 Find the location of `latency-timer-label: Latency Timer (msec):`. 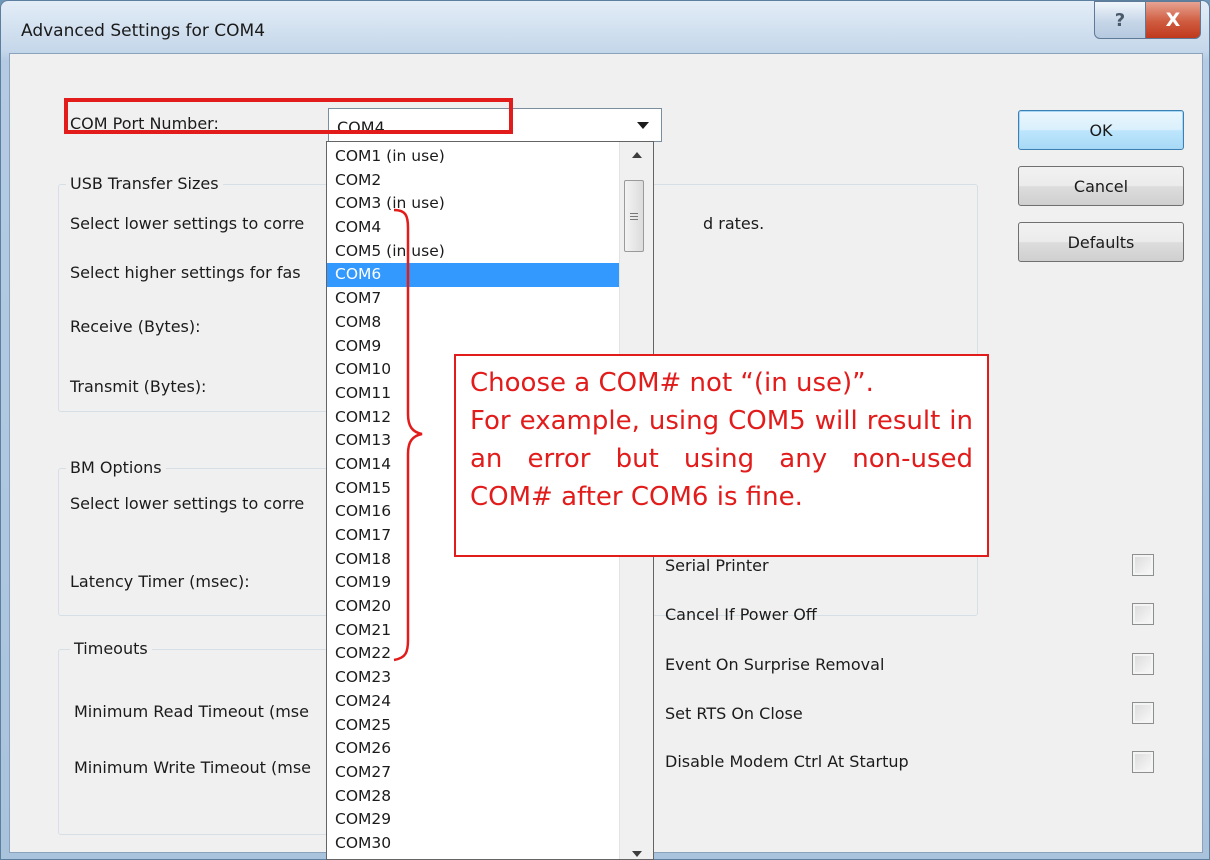

latency-timer-label: Latency Timer (msec): is located at coordinates (160, 581).